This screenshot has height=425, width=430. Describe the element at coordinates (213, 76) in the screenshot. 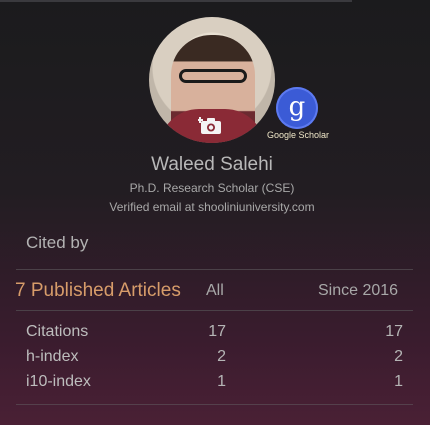

I see `avatar-glasses` at that location.